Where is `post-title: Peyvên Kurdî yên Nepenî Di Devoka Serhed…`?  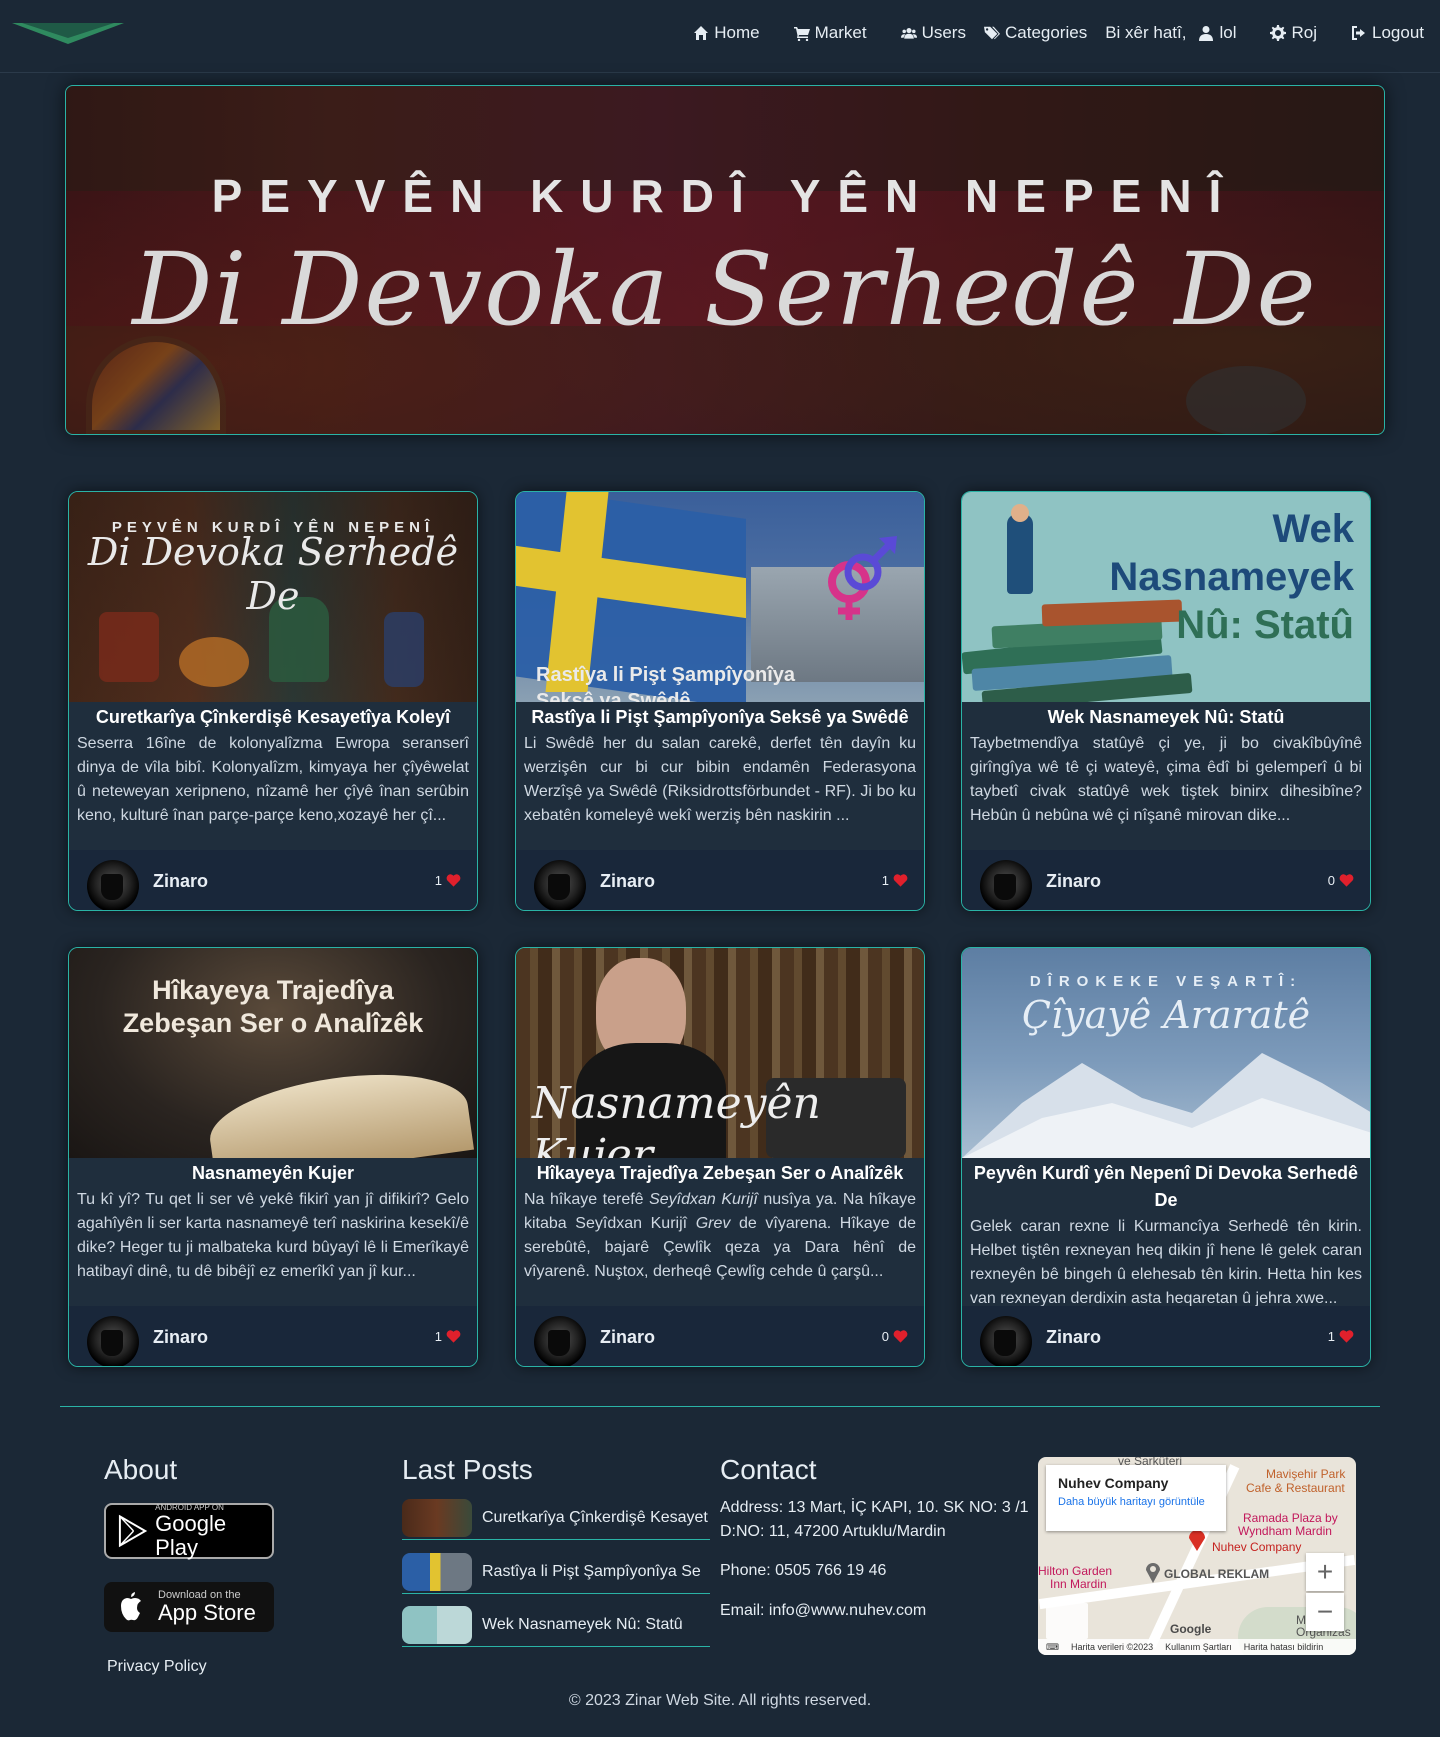
post-title: Peyvên Kurdî yên Nepenî Di Devoka Serhed… is located at coordinates (1166, 1187).